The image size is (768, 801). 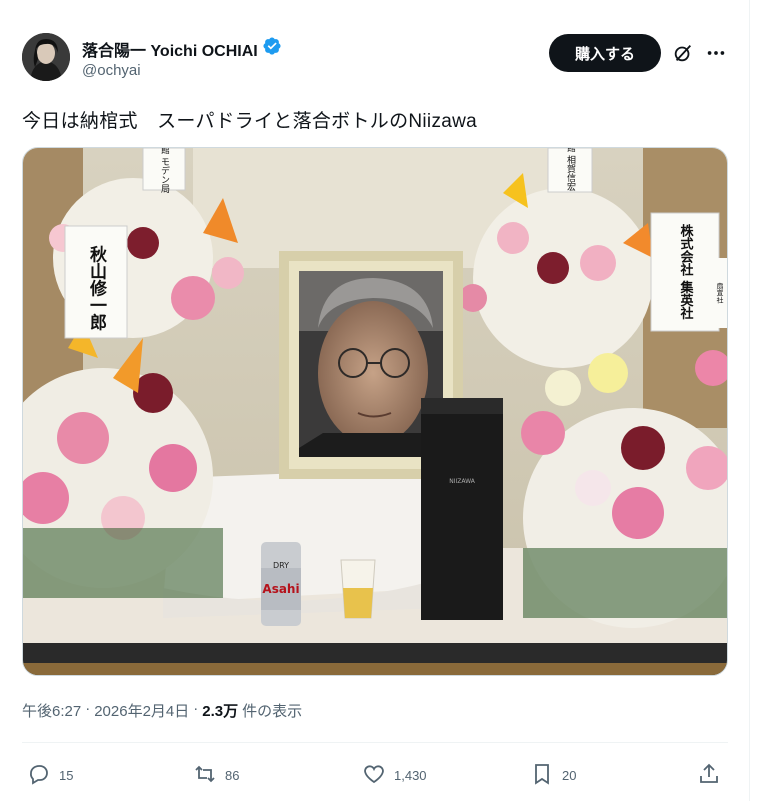 What do you see at coordinates (232, 775) in the screenshot?
I see `repost-count: 86` at bounding box center [232, 775].